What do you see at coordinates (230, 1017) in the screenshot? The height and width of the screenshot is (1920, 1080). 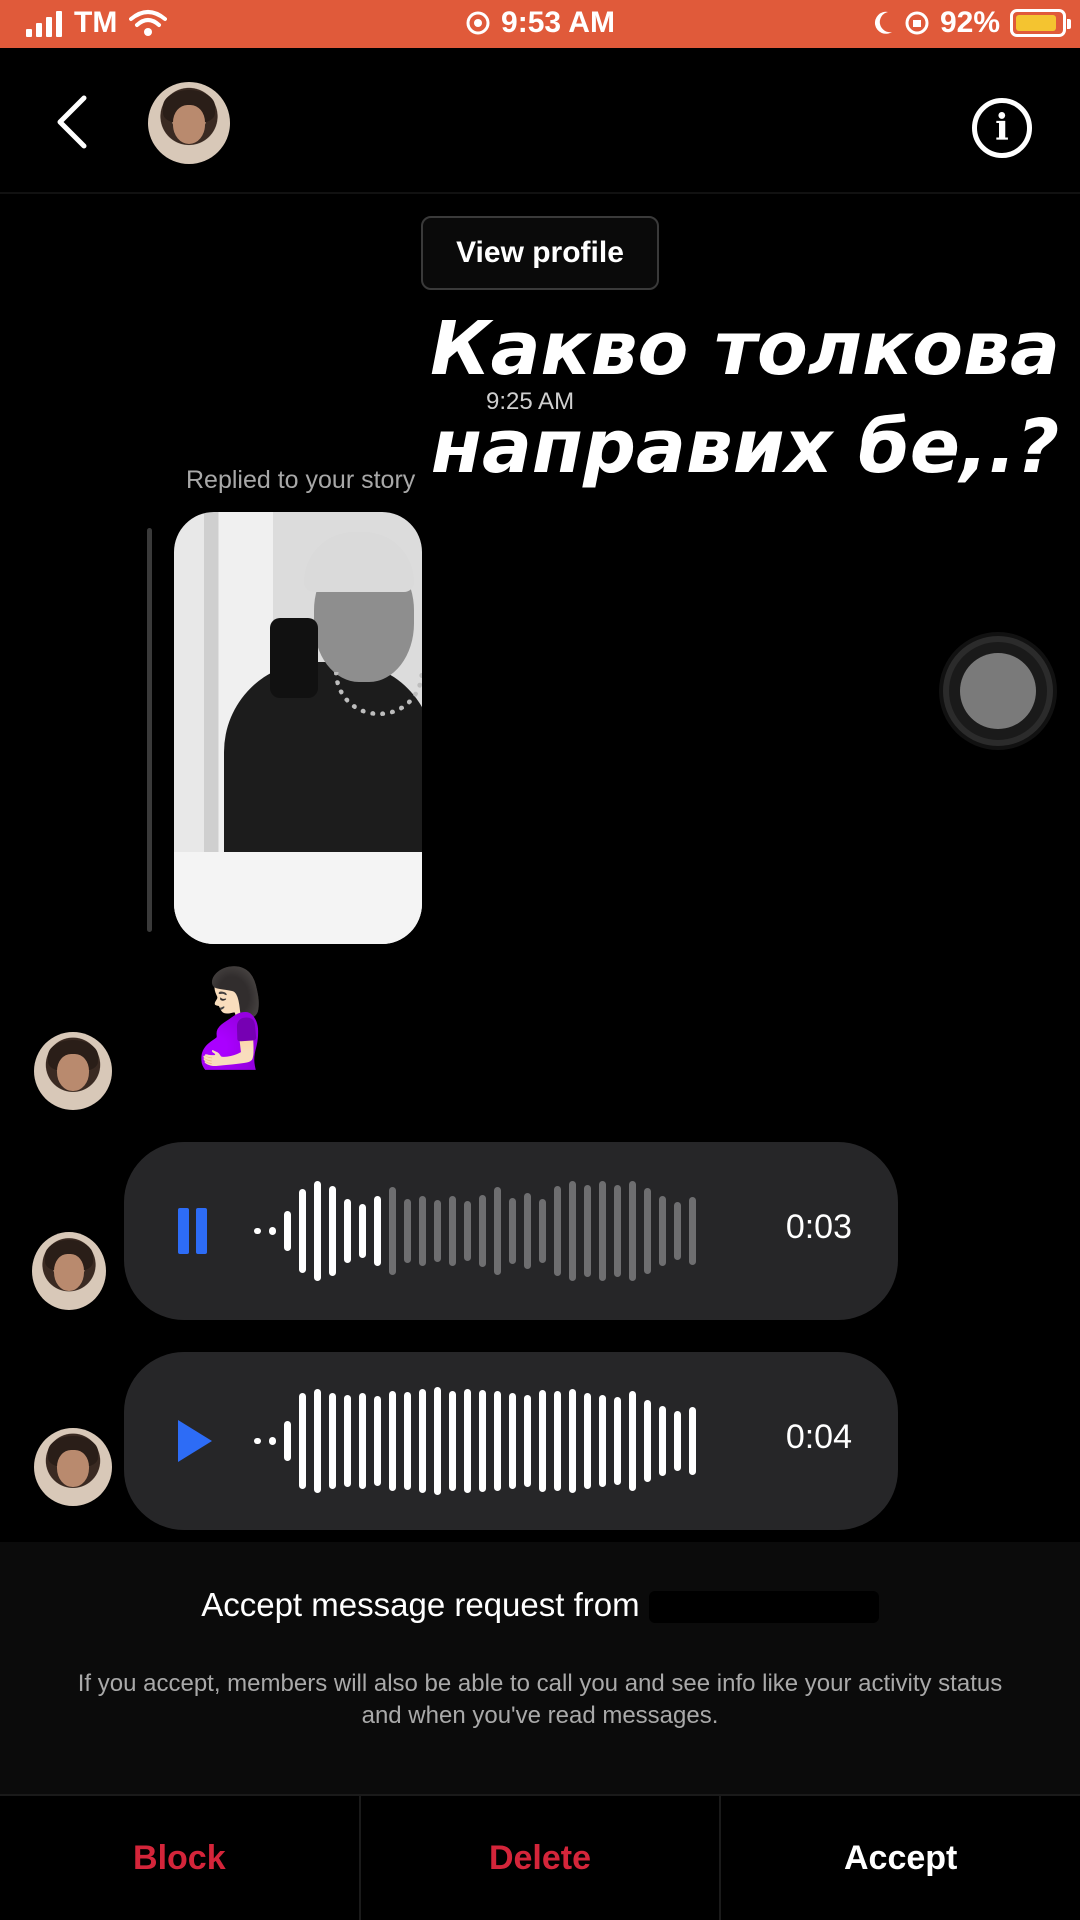 I see `pregnant-woman-emoji: 🤰🏻` at bounding box center [230, 1017].